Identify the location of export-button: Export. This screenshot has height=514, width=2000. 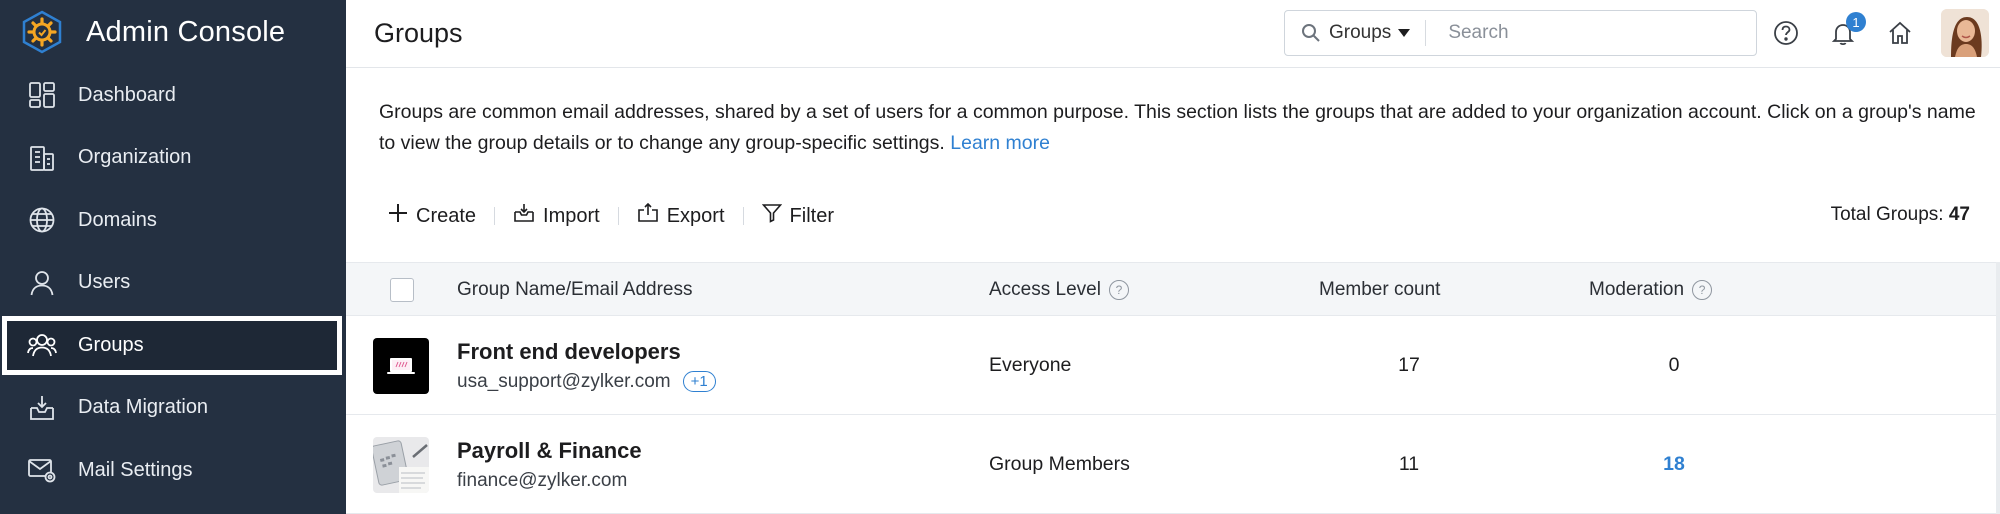
(681, 216).